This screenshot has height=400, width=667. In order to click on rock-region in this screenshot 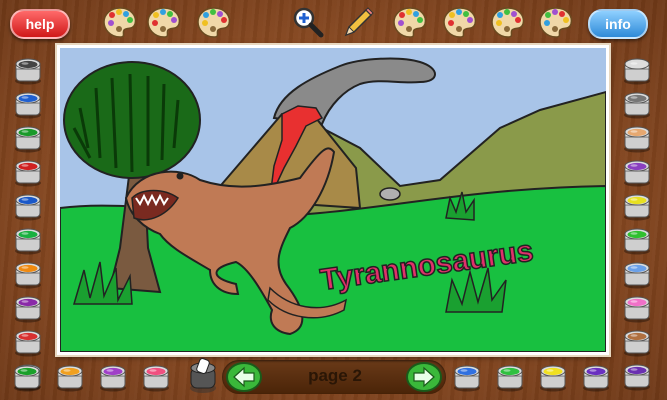, I will do `click(390, 194)`.